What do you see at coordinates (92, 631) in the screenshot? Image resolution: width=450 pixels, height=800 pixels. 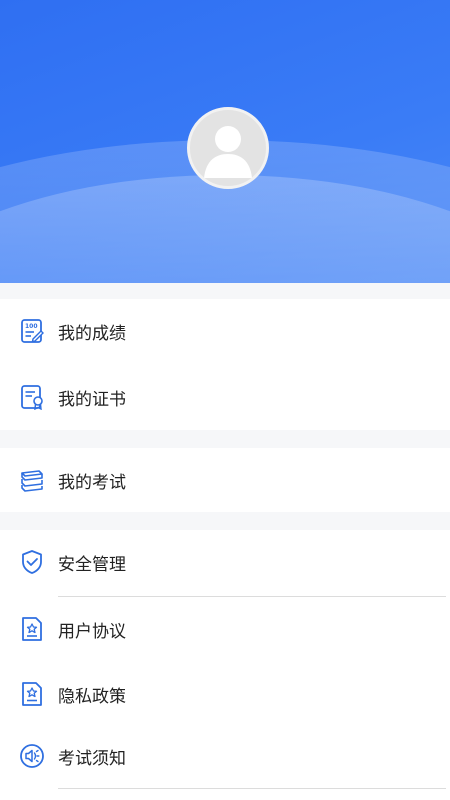 I see `menu-item-label: 用户协议` at bounding box center [92, 631].